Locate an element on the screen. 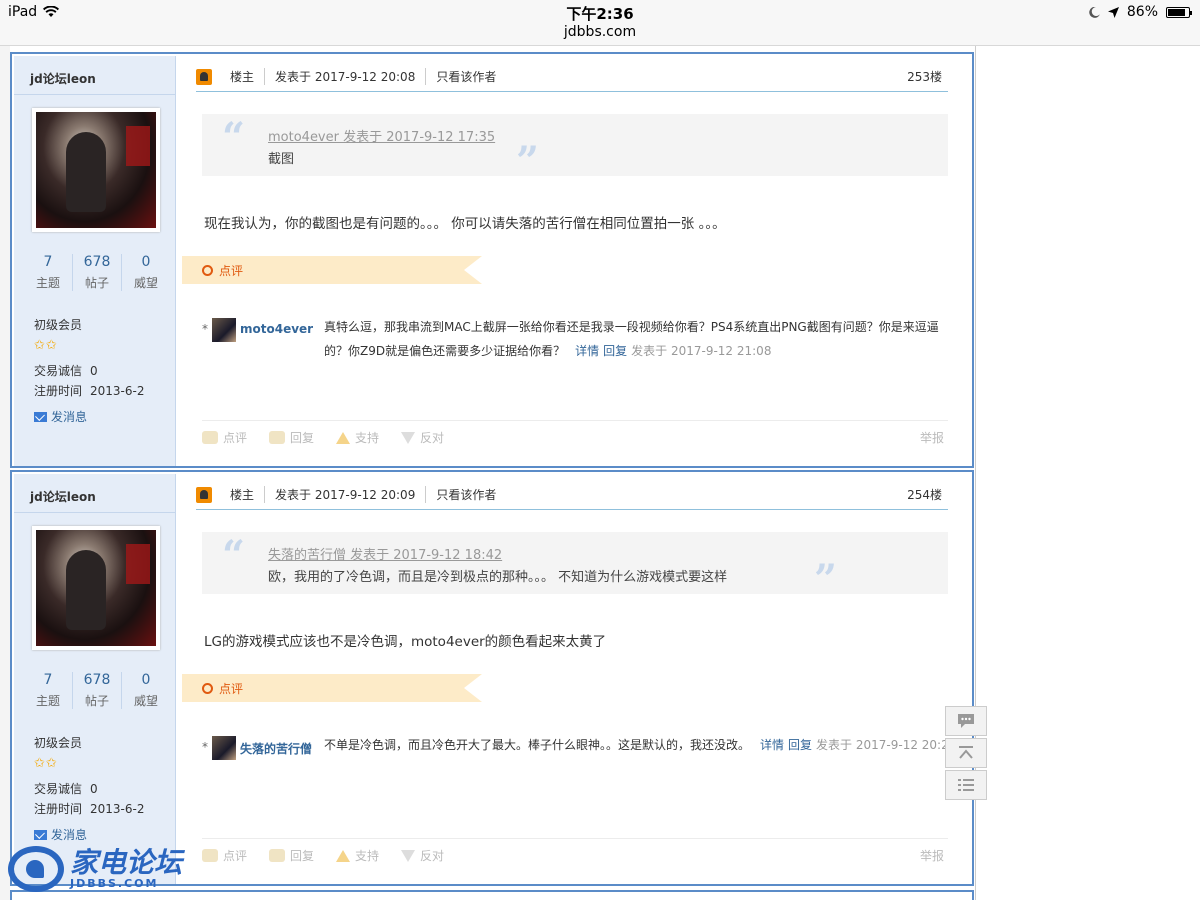 This screenshot has width=1200, height=900. comment-time: 发表于 2017-9-12 20:21 is located at coordinates (886, 745).